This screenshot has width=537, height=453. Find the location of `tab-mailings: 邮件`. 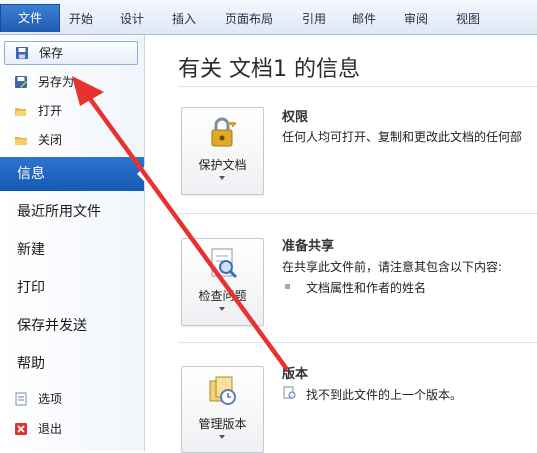

tab-mailings: 邮件 is located at coordinates (364, 18).